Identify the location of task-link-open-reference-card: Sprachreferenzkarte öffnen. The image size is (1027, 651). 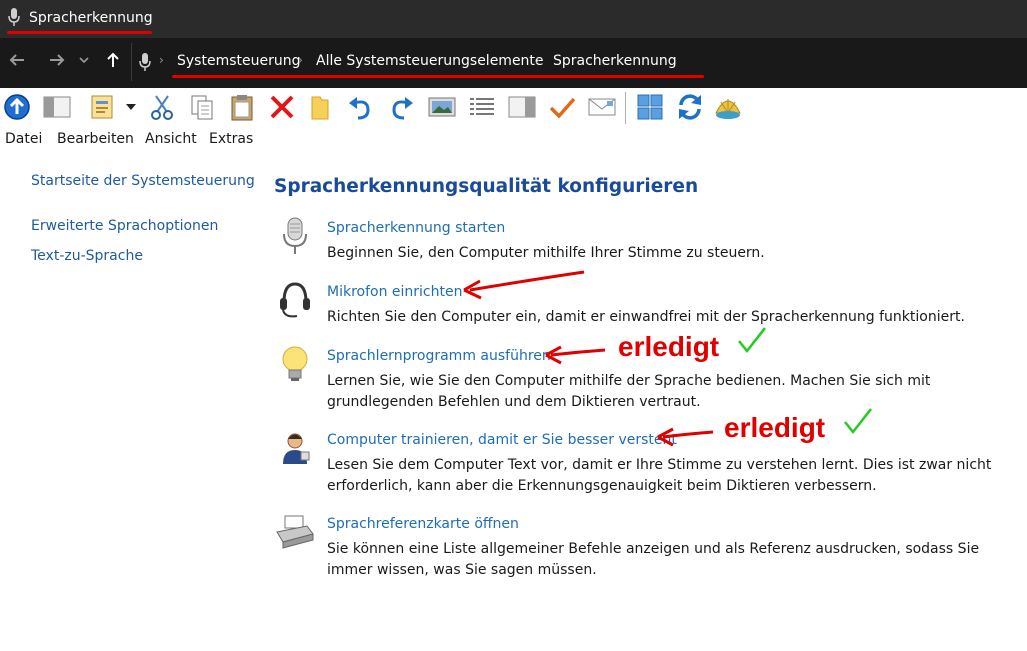
(423, 524).